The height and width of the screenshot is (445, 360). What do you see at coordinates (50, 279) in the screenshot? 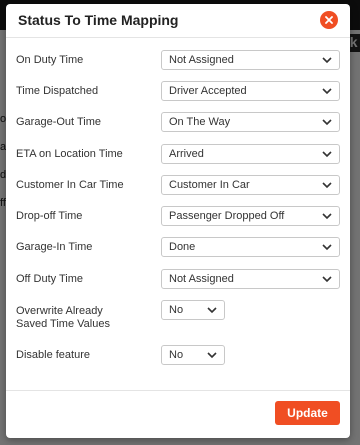
I see `off-duty-time-label: Off Duty Time` at bounding box center [50, 279].